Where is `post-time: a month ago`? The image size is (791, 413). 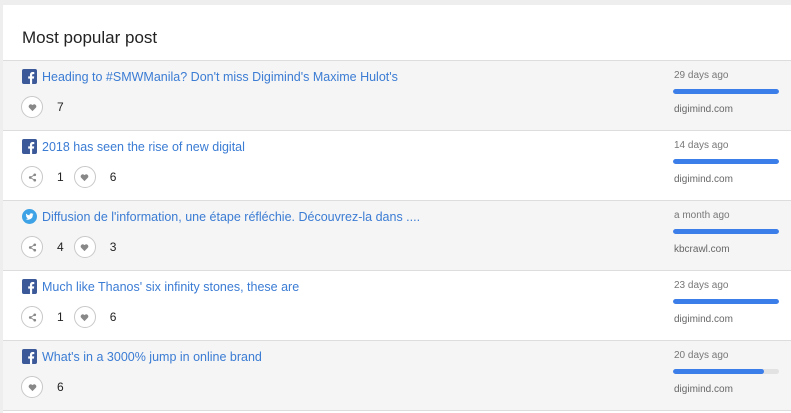 post-time: a month ago is located at coordinates (702, 215).